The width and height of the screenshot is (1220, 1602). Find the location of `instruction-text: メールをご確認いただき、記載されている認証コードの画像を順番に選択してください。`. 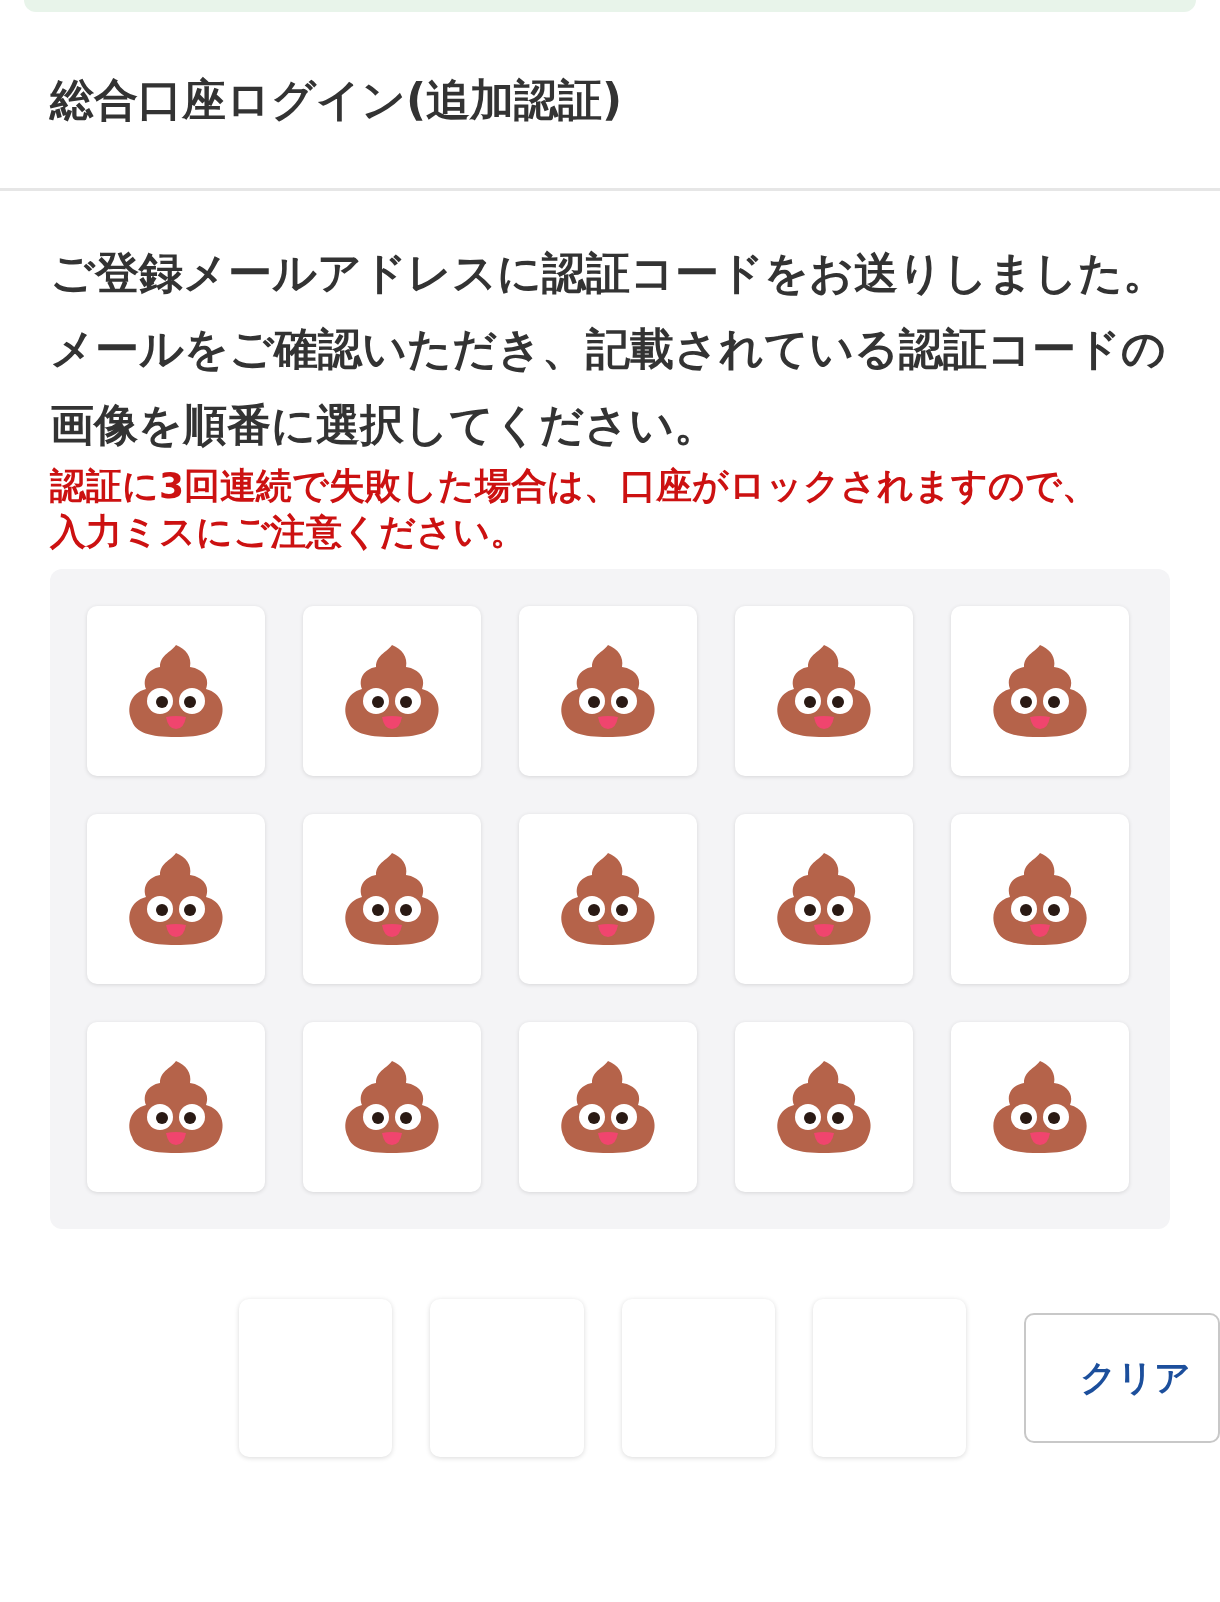

instruction-text: メールをご確認いただき、記載されている認証コードの画像を順番に選択してください。 is located at coordinates (608, 387).